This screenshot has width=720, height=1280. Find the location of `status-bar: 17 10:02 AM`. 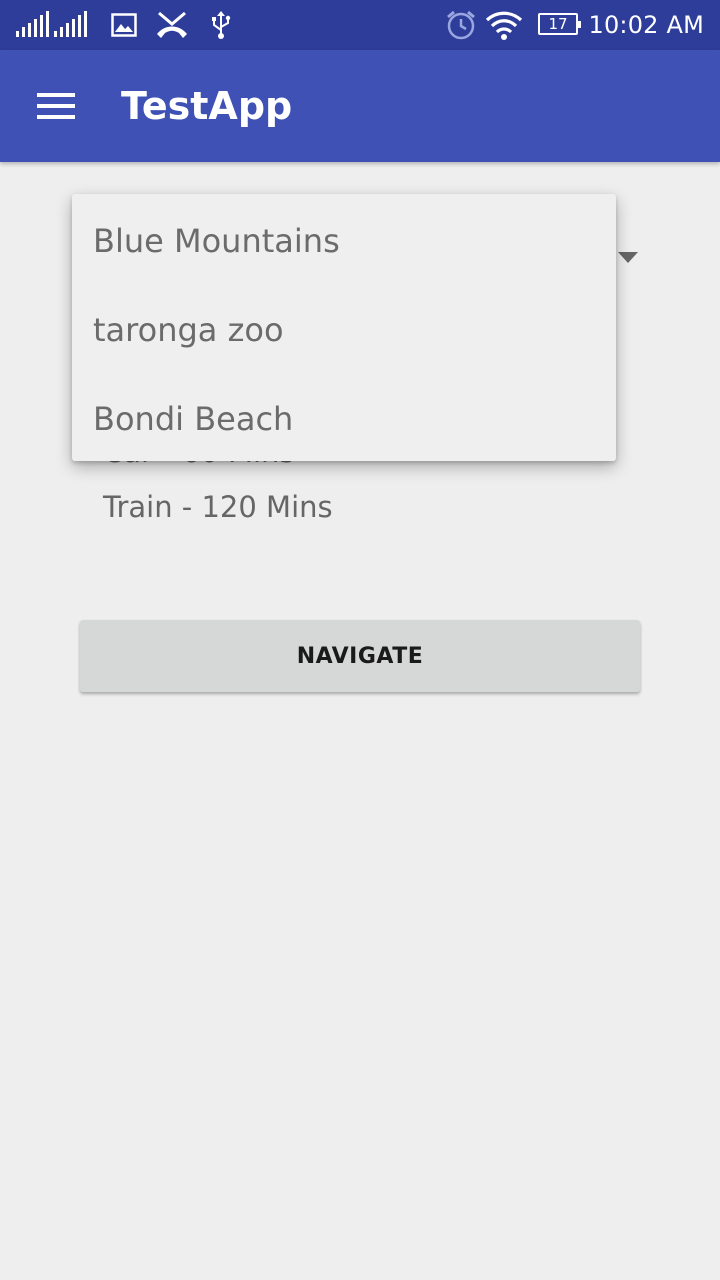

status-bar: 17 10:02 AM is located at coordinates (360, 25).